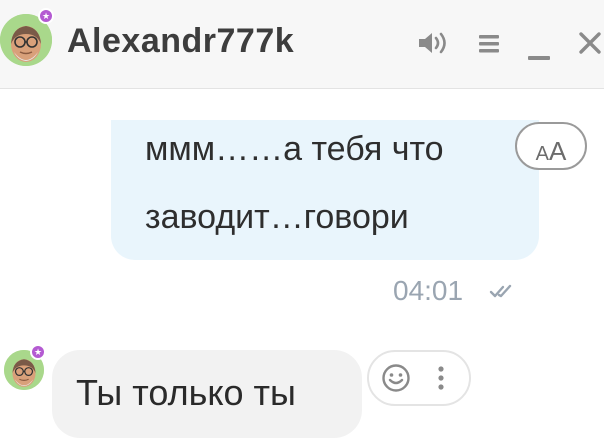 The height and width of the screenshot is (446, 604). Describe the element at coordinates (558, 151) in the screenshot. I see `font-size-big-a: A` at that location.